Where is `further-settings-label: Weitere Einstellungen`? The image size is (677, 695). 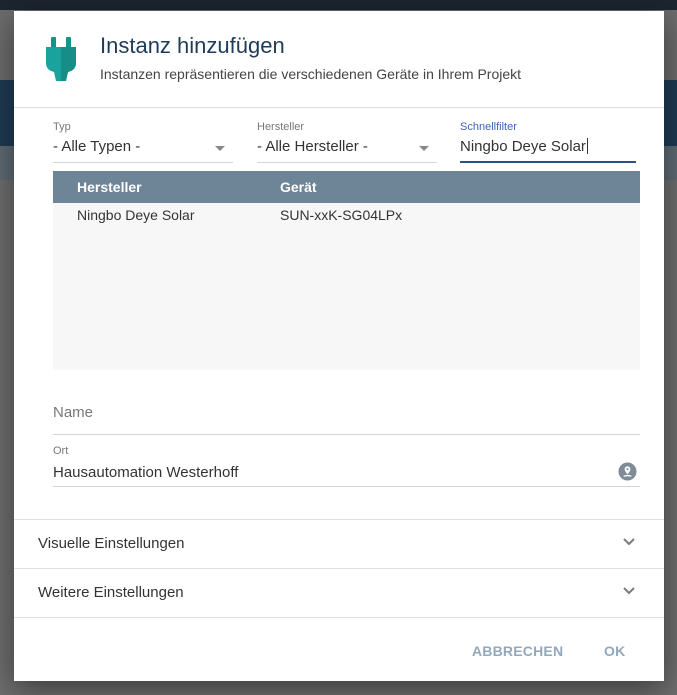
further-settings-label: Weitere Einstellungen is located at coordinates (111, 592).